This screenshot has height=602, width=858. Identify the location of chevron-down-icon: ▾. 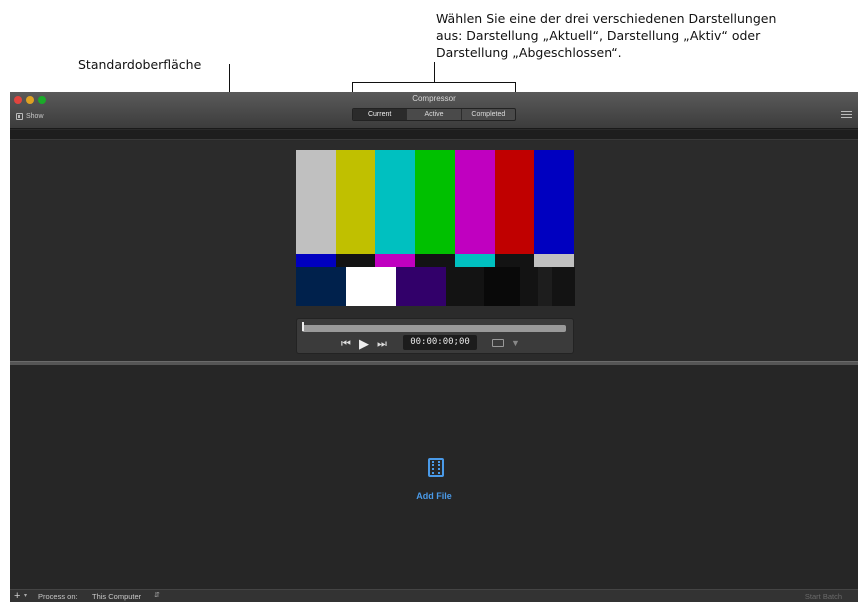
(25, 595).